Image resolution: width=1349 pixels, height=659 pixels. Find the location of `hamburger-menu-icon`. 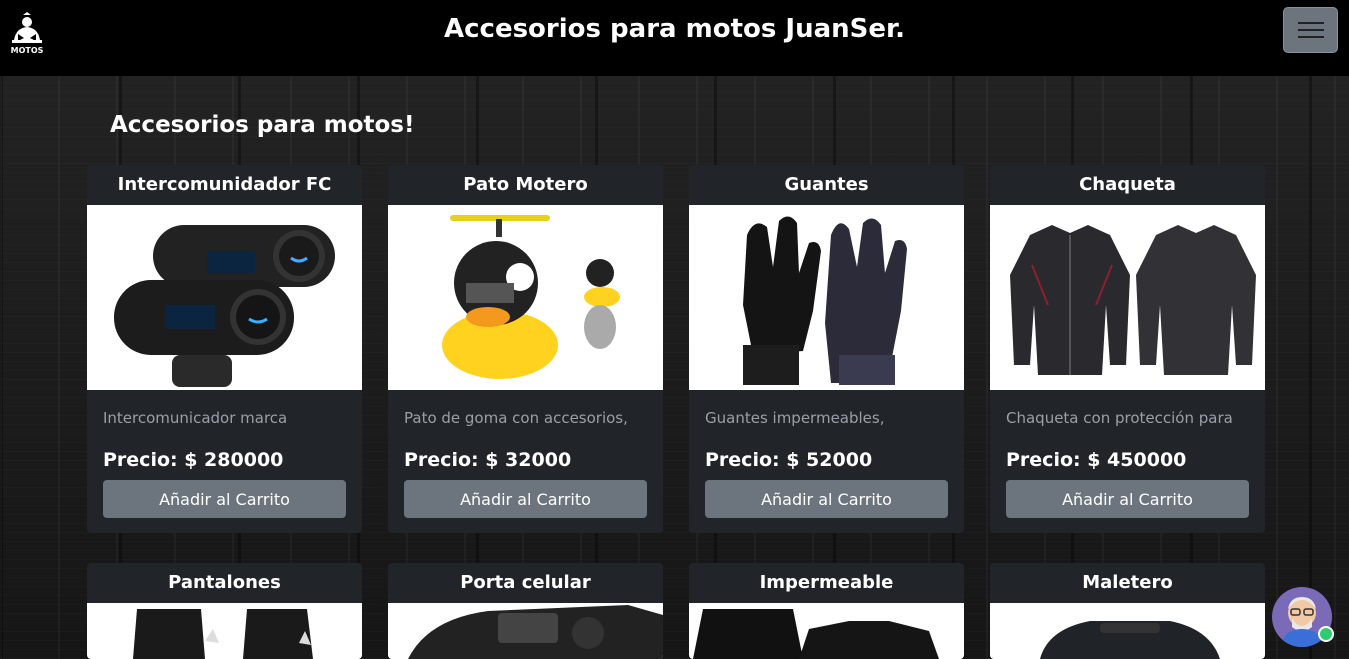

hamburger-menu-icon is located at coordinates (1311, 23).